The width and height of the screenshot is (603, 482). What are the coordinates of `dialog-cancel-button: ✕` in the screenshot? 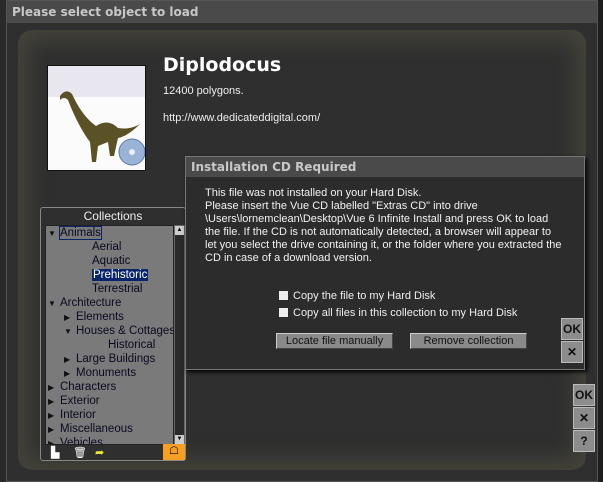 It's located at (572, 352).